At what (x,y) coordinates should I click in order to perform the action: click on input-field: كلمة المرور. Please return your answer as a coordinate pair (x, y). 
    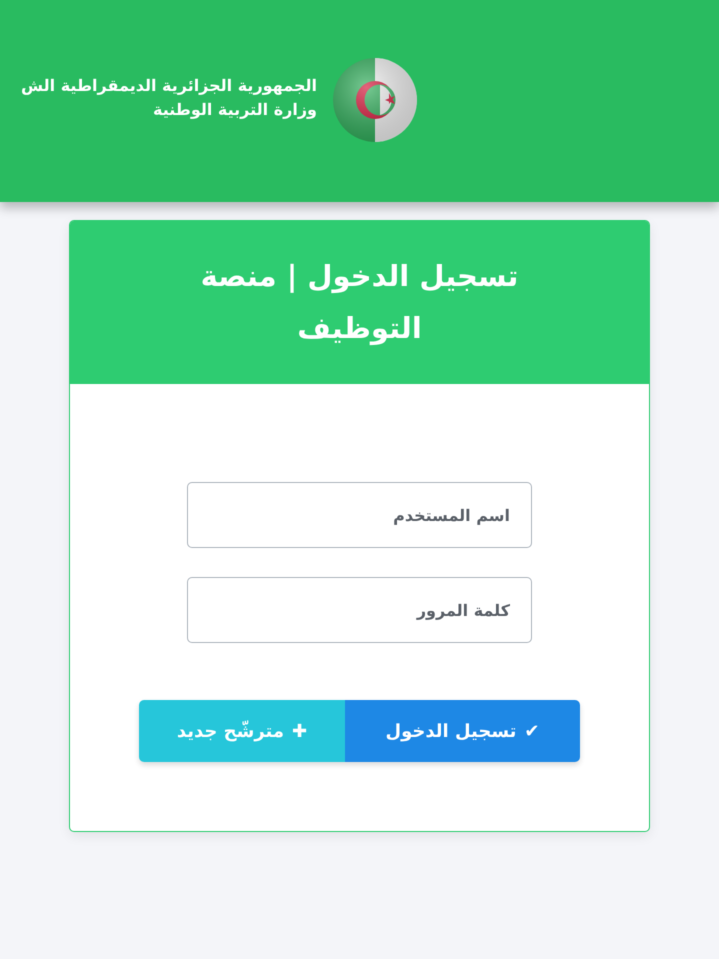
    Looking at the image, I should click on (359, 610).